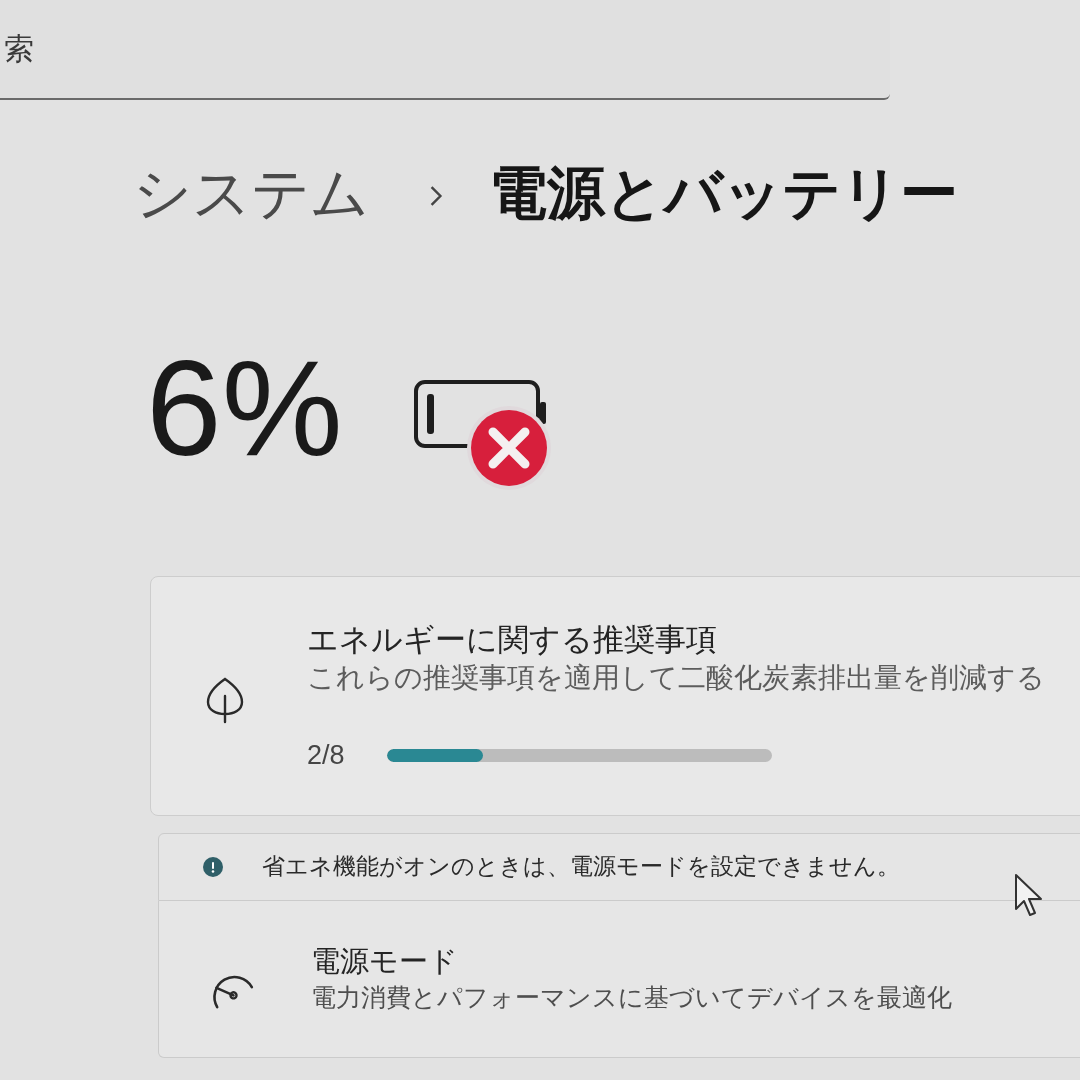  Describe the element at coordinates (723, 193) in the screenshot. I see `page-title: 電源とバッテリー` at that location.